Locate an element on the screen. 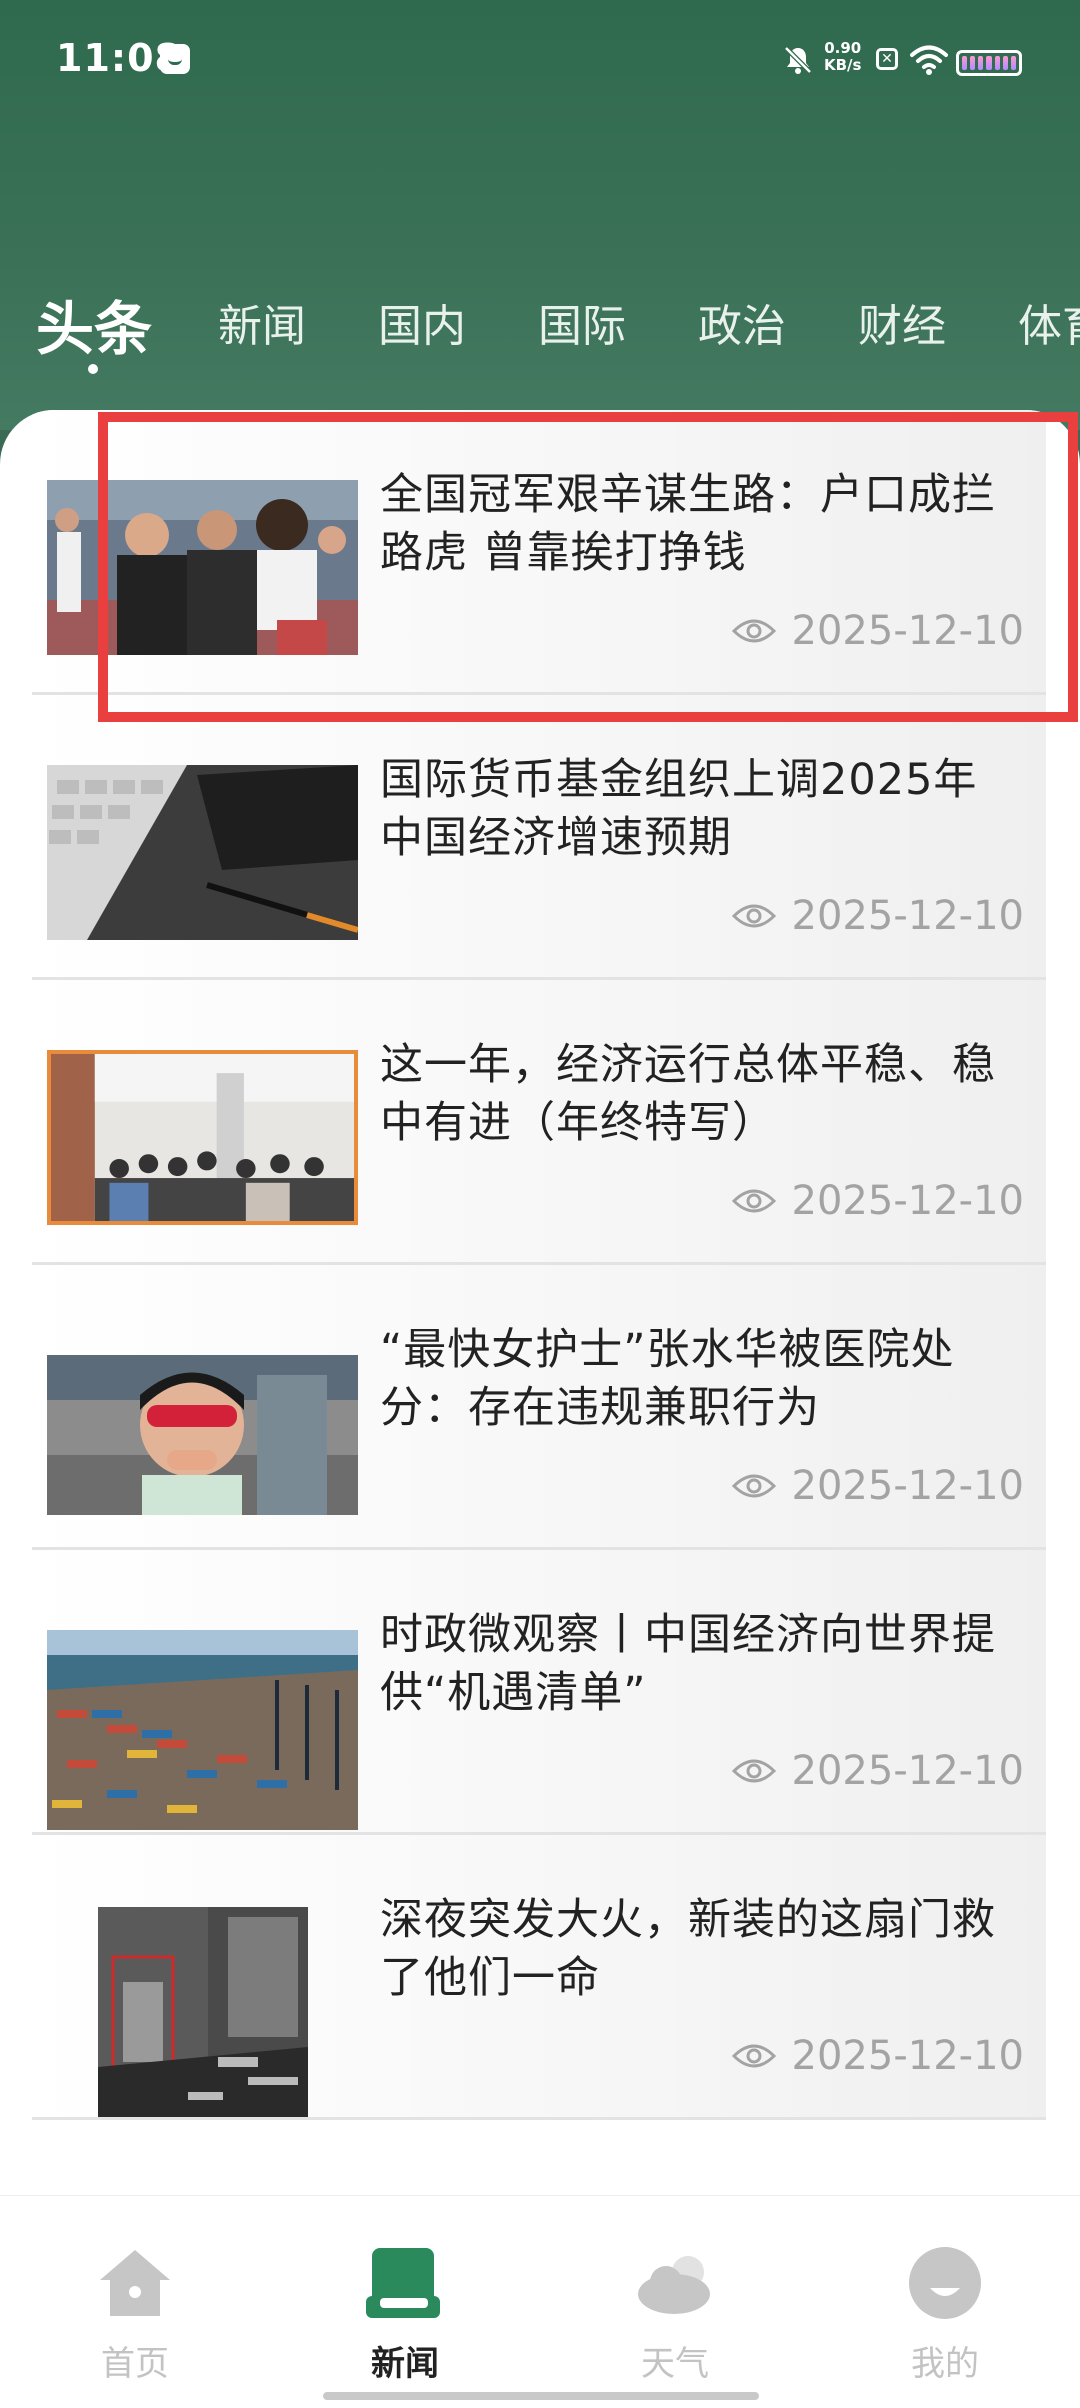  news-item: 国际货币基金组织上调2025年中国经济增速预期 2025-12-10 is located at coordinates (539, 837).